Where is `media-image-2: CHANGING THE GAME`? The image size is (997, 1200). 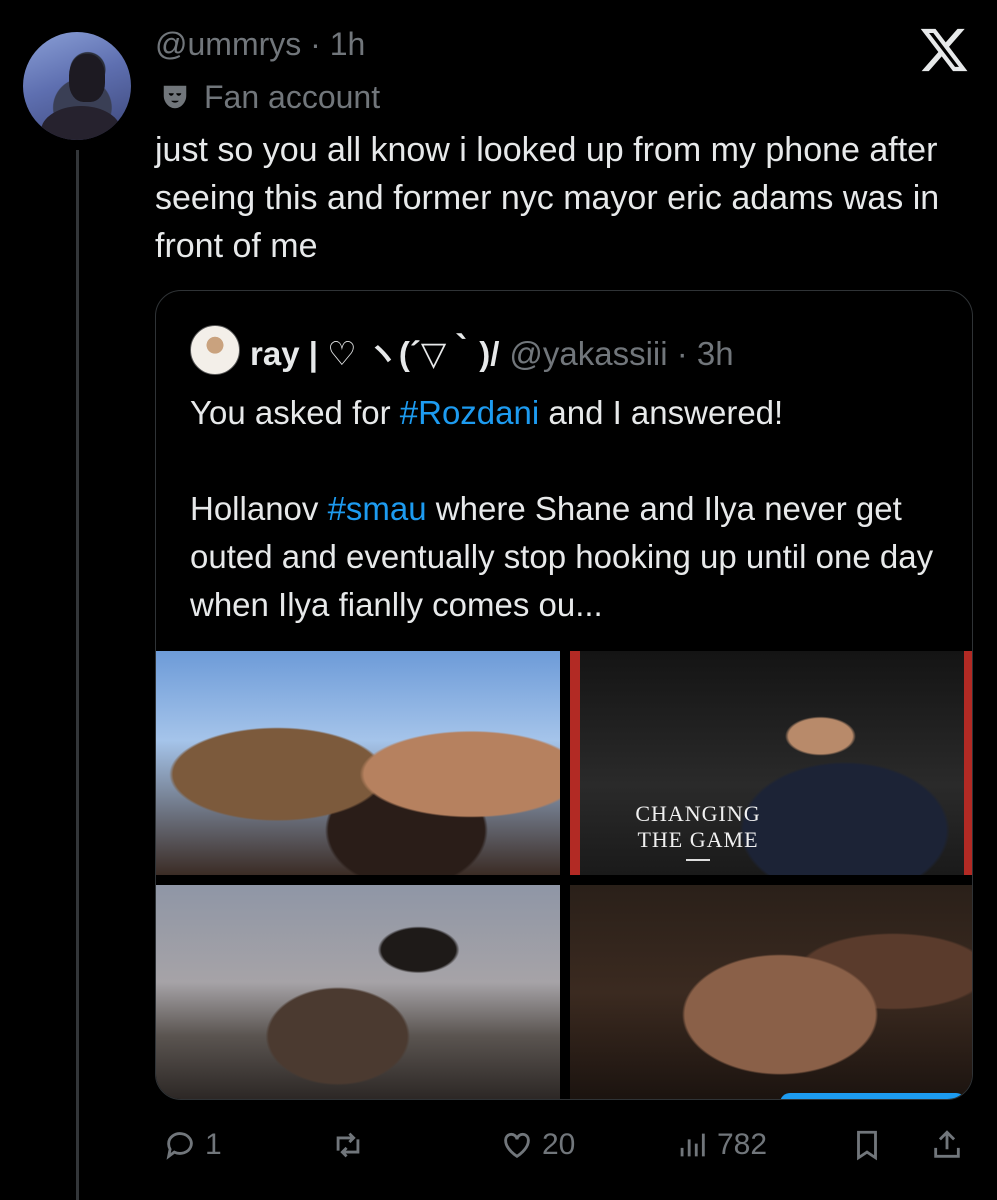
media-image-2: CHANGING THE GAME is located at coordinates (771, 763).